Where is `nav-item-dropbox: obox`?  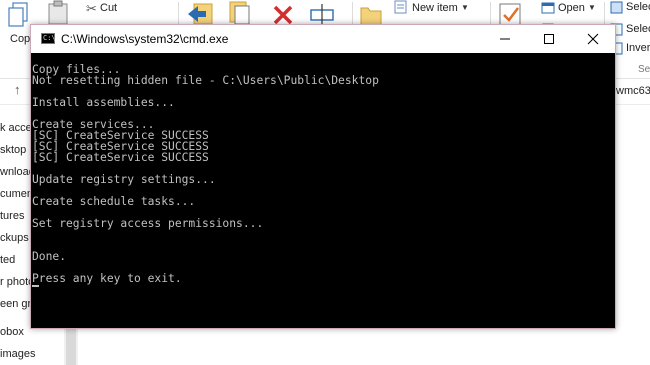
nav-item-dropbox: obox is located at coordinates (12, 332).